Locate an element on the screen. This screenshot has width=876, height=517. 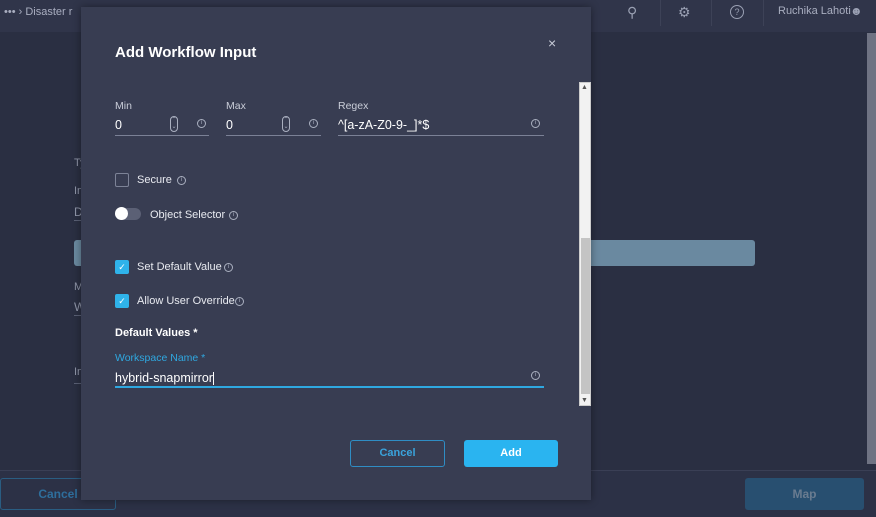
close-icon: × is located at coordinates (552, 43).